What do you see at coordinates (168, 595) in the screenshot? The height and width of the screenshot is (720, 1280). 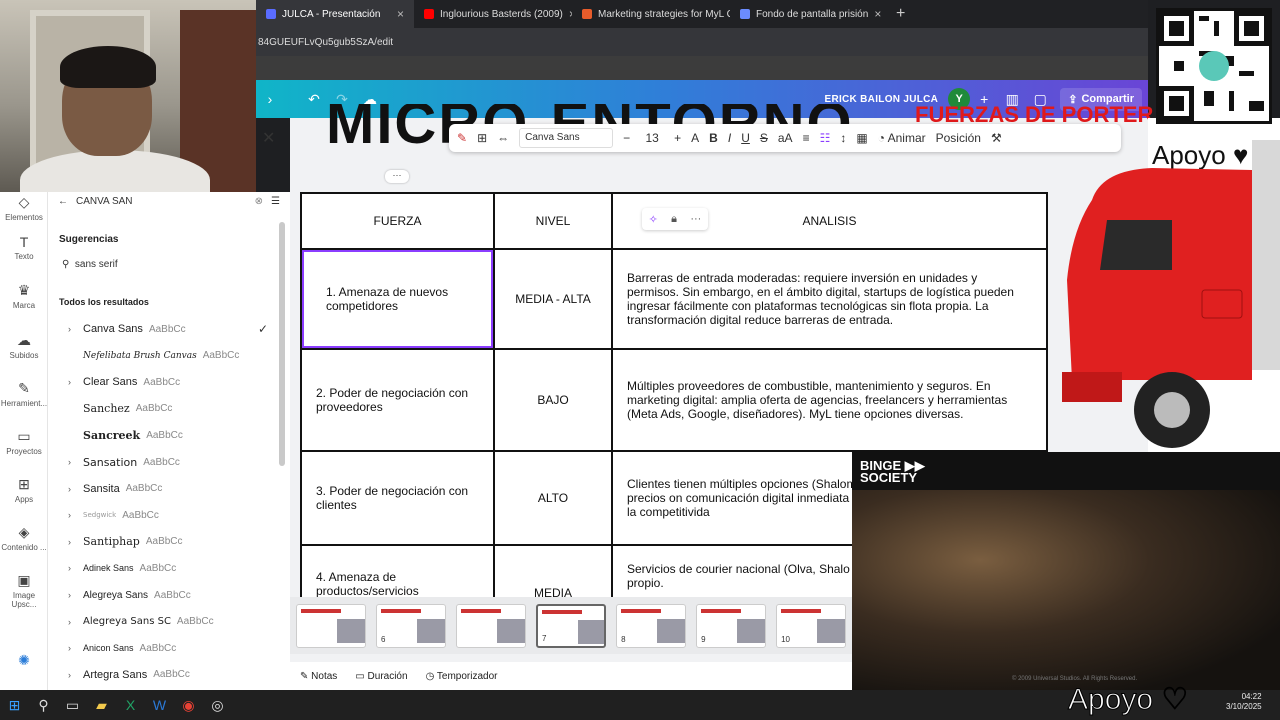 I see `font-result-item: › Alegreya Sans AaBbCc` at bounding box center [168, 595].